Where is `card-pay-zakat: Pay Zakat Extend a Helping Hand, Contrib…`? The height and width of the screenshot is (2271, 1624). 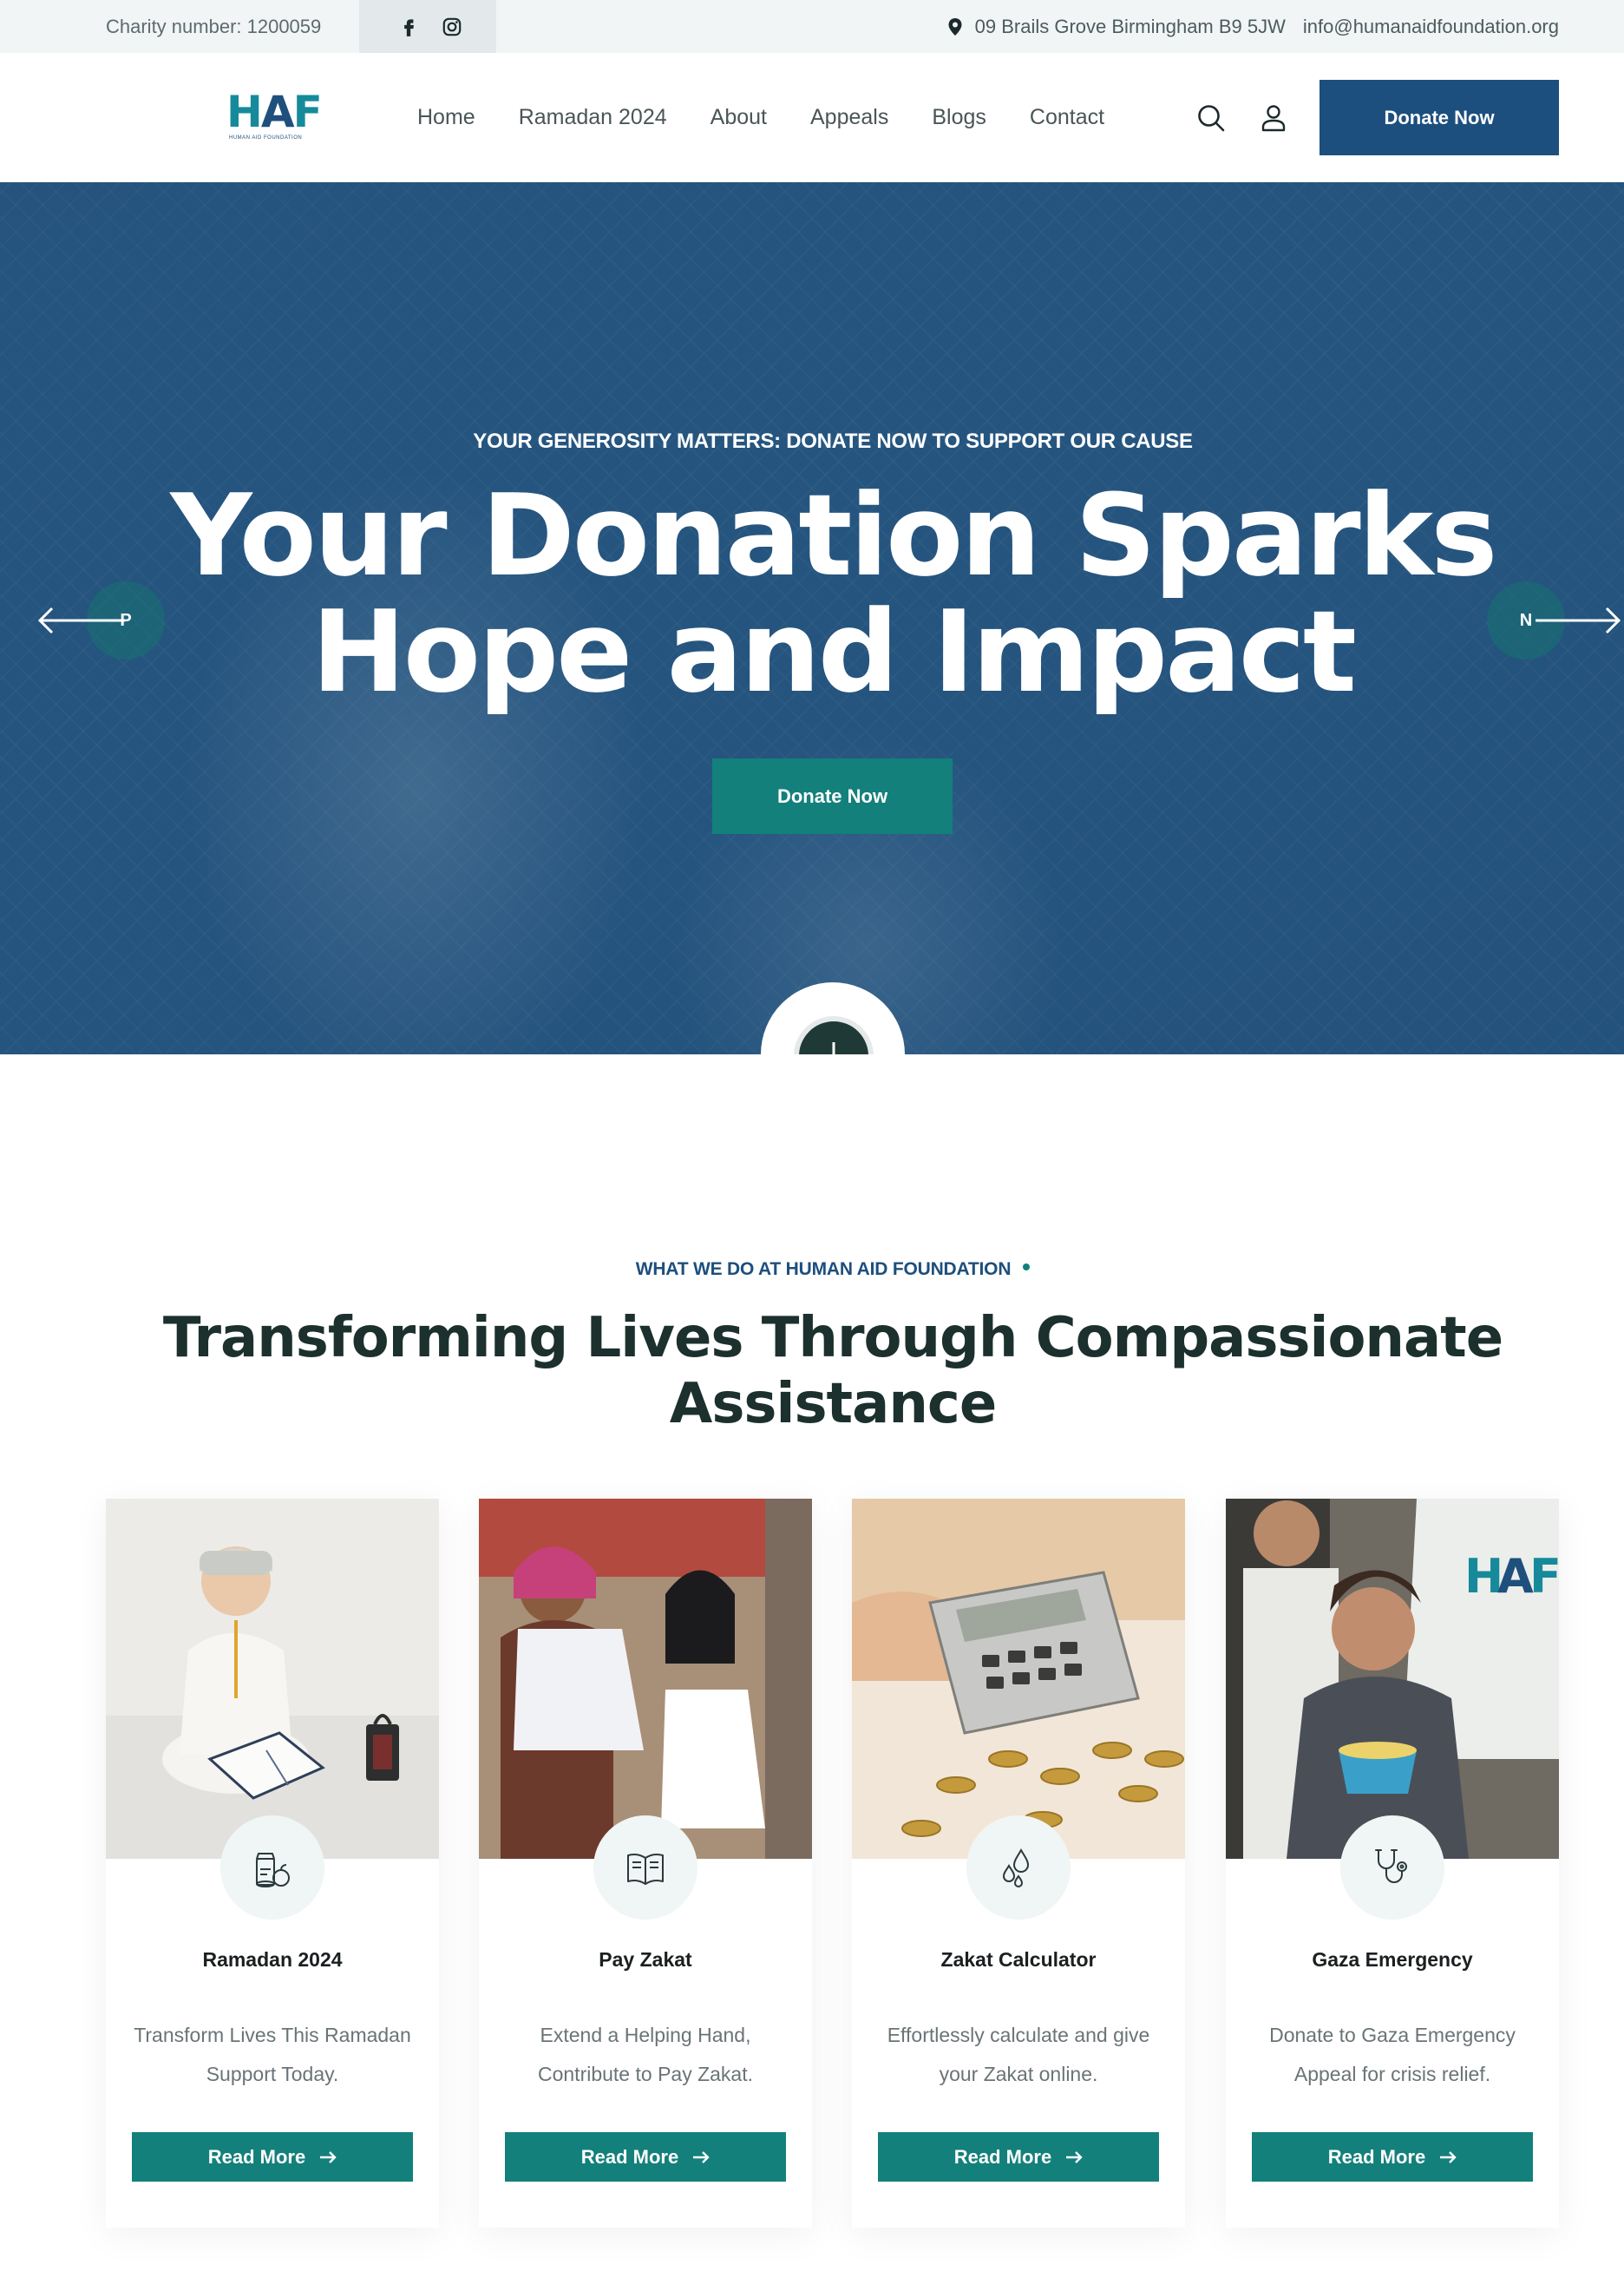 card-pay-zakat: Pay Zakat Extend a Helping Hand, Contrib… is located at coordinates (645, 1863).